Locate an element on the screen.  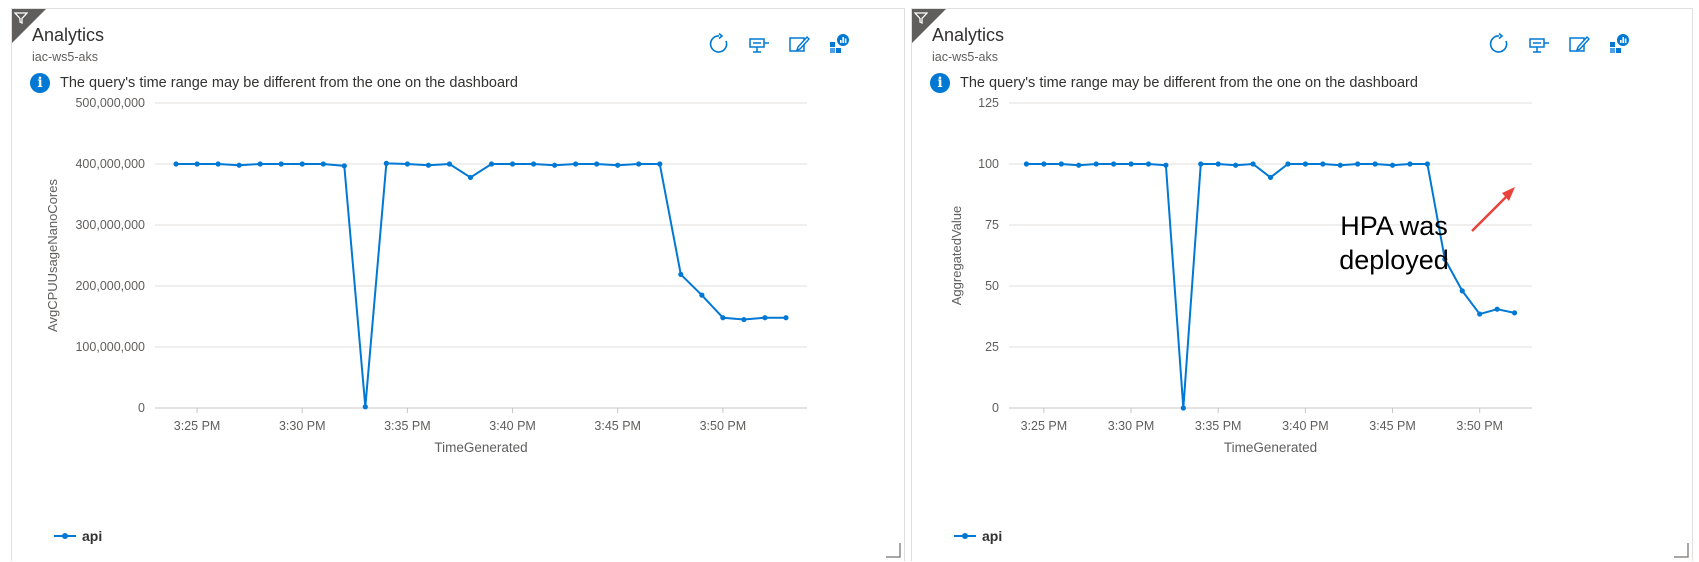
y-axis-title: AvgCPUUsageNanoCores is located at coordinates (52, 255).